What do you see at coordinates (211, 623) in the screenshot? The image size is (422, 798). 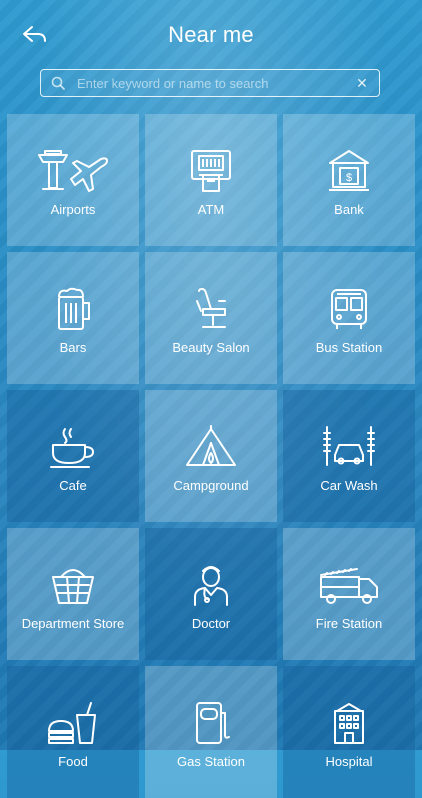 I see `category-label: Doctor` at bounding box center [211, 623].